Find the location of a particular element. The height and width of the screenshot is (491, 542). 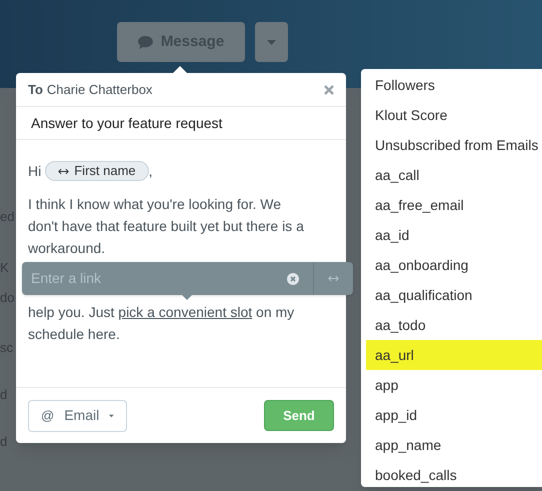

attribute-token: First name is located at coordinates (97, 171).